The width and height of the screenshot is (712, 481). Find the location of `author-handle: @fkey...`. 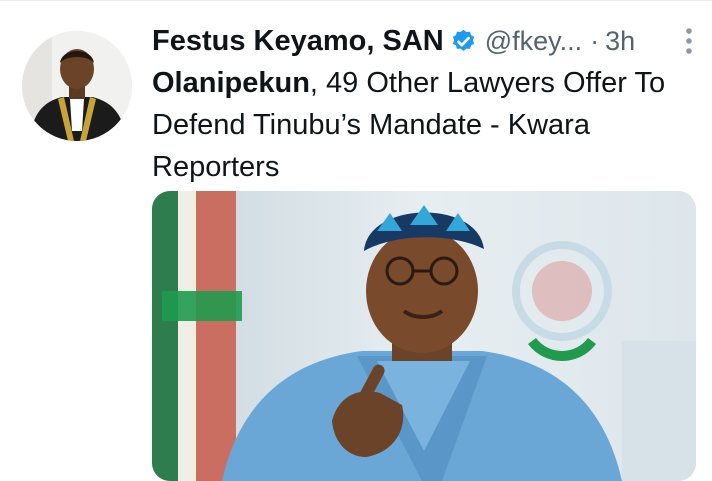

author-handle: @fkey... is located at coordinates (533, 41).